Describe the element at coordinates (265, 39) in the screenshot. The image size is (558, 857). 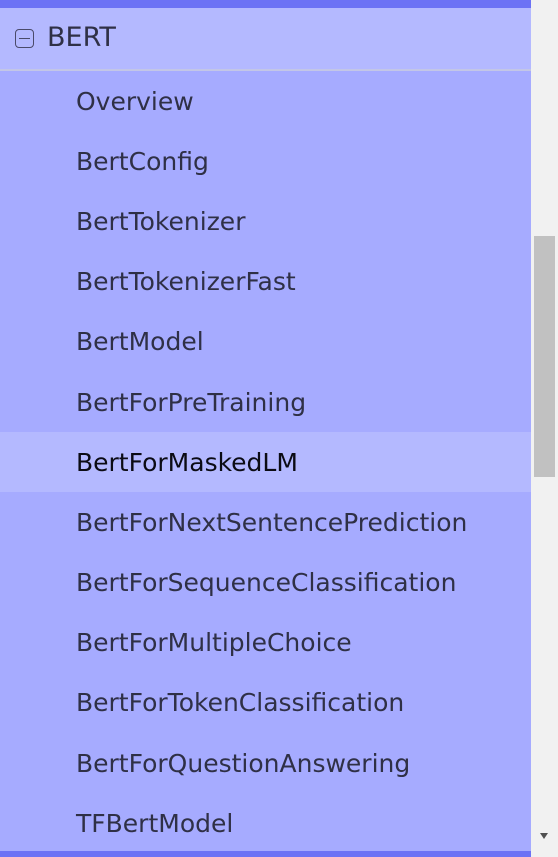
I see `section-header-bert: BERT` at that location.